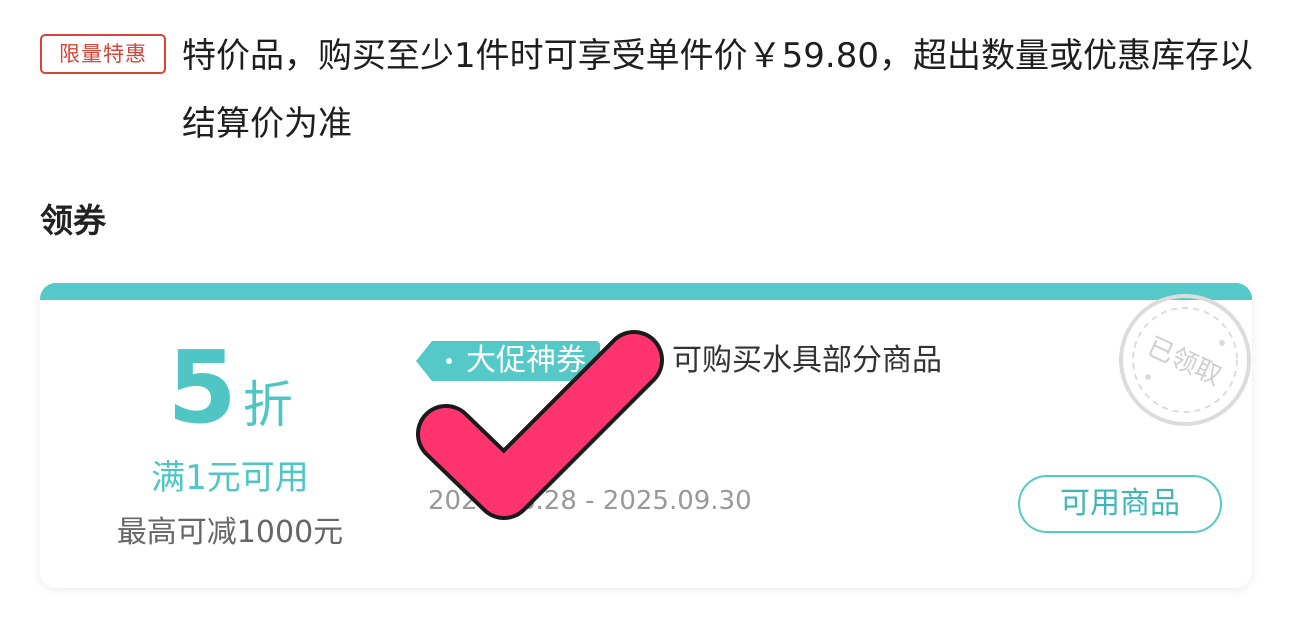 Image resolution: width=1306 pixels, height=629 pixels. I want to click on discount-block: 5折, so click(230, 388).